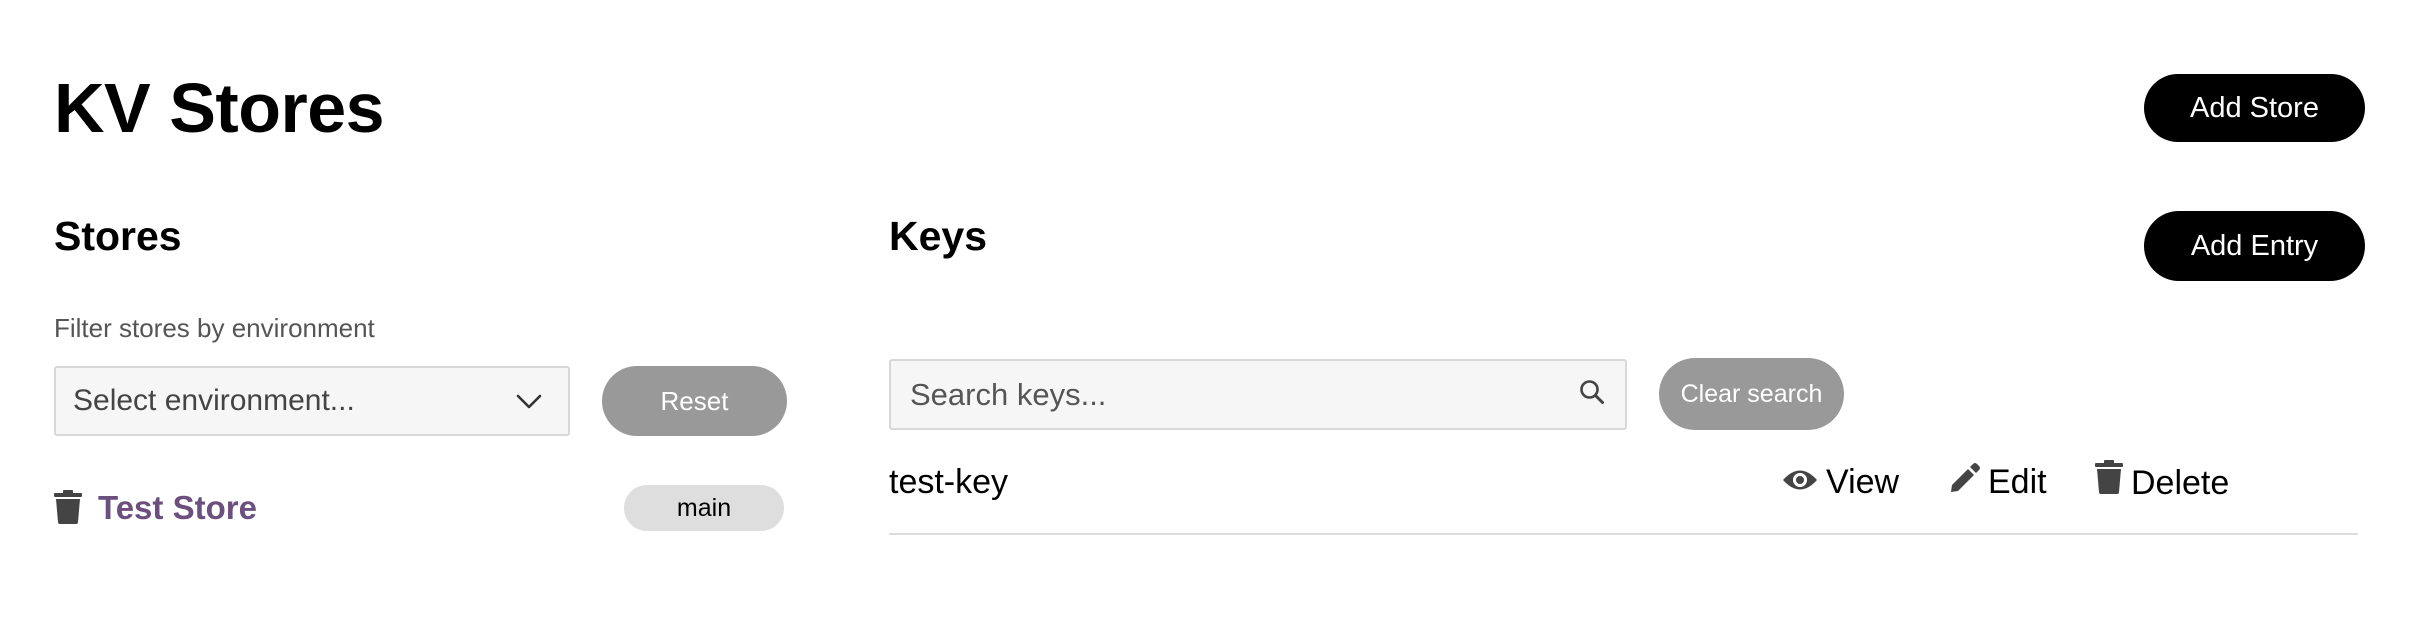 This screenshot has height=630, width=2420. Describe the element at coordinates (704, 508) in the screenshot. I see `environment-badge: main` at that location.